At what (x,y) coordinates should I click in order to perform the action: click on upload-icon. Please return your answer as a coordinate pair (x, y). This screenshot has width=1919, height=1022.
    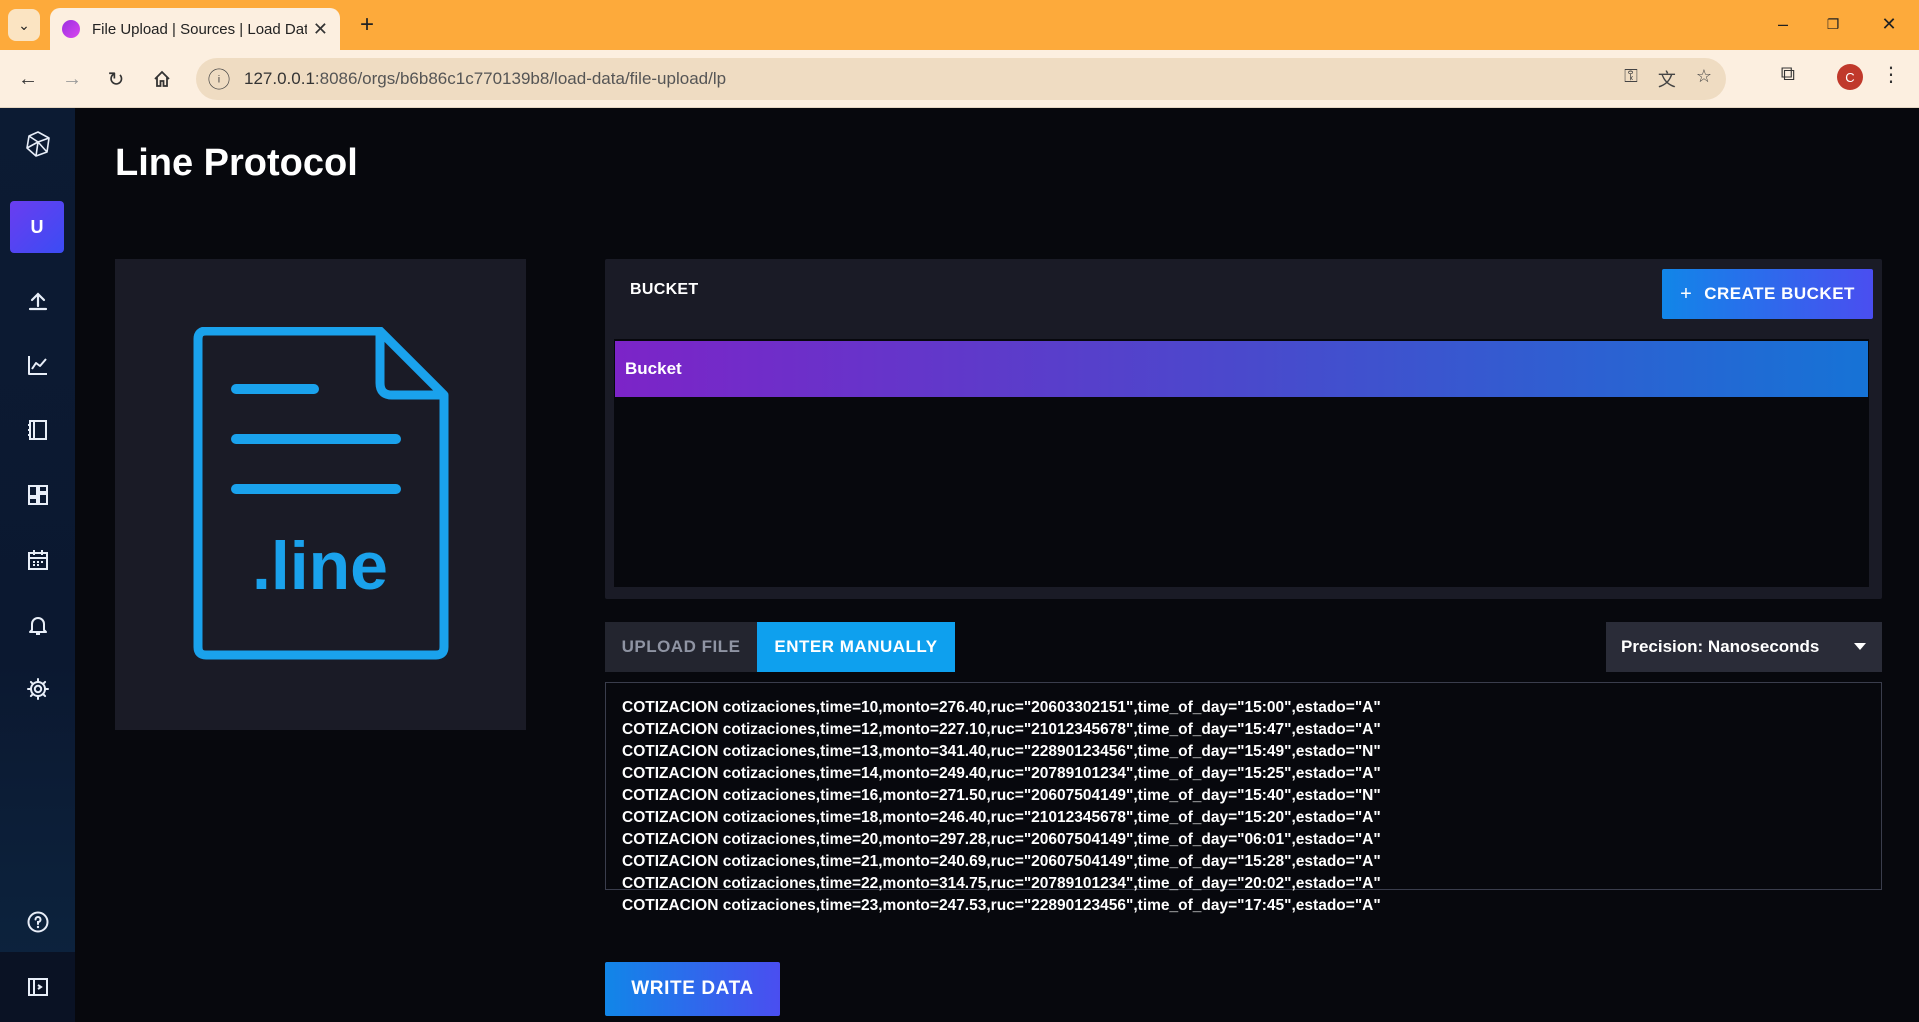
    Looking at the image, I should click on (37, 301).